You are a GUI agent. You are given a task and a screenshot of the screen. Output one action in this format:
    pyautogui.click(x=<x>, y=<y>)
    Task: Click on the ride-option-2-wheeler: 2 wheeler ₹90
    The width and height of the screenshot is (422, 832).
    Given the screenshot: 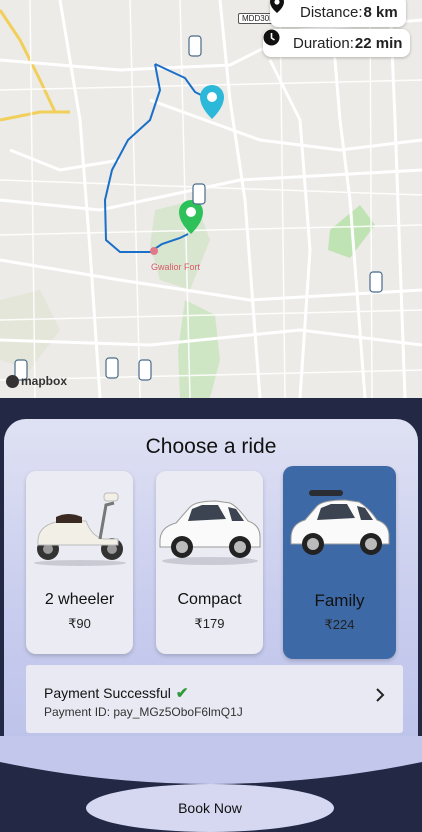 What is the action you would take?
    pyautogui.click(x=79, y=562)
    